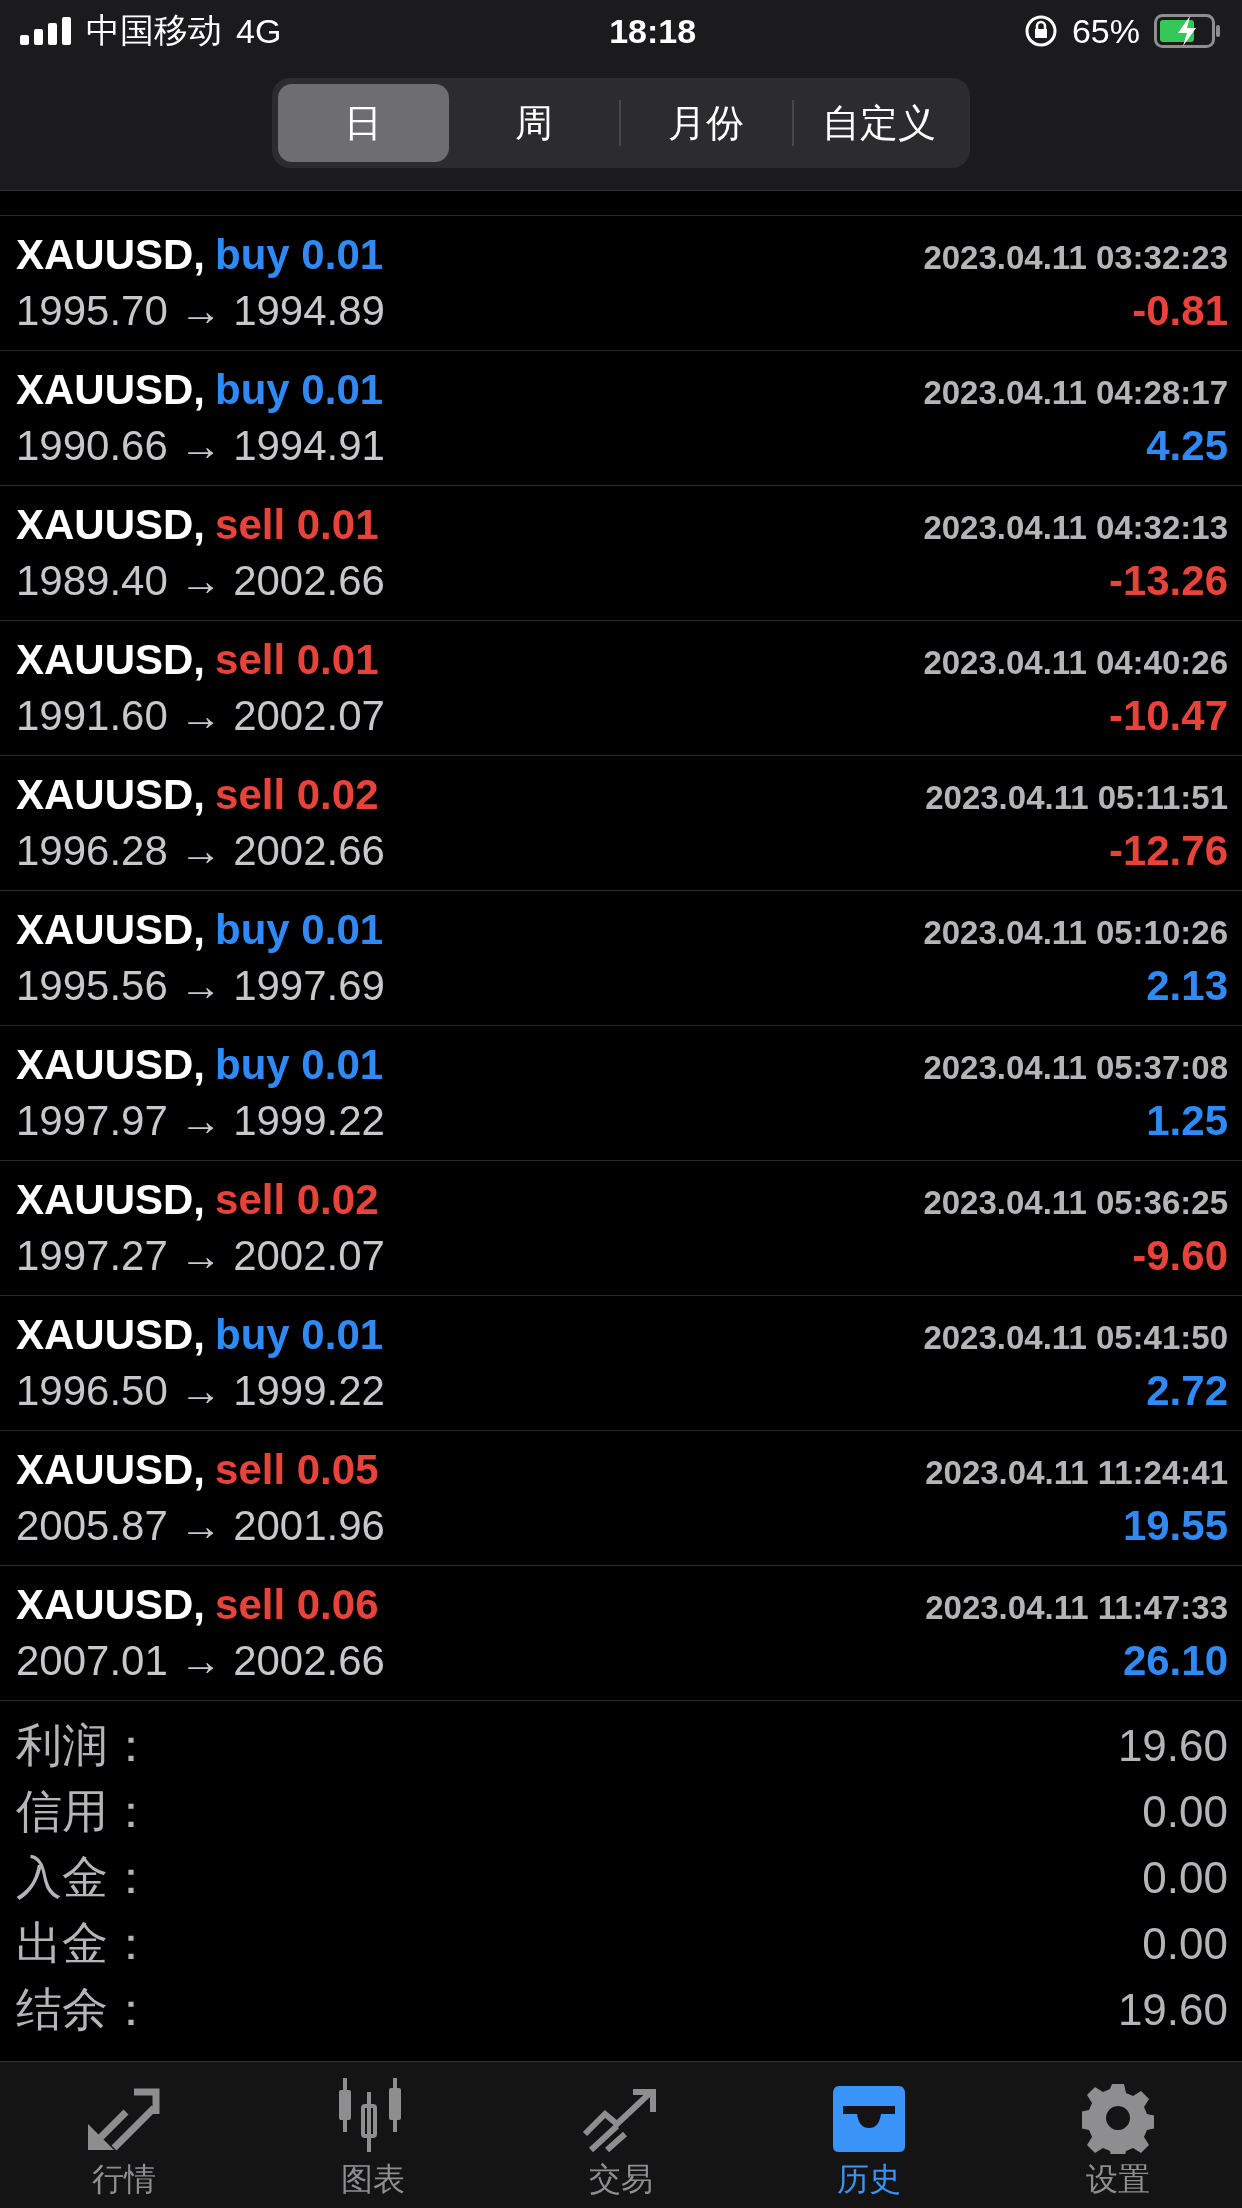  What do you see at coordinates (1075, 1068) in the screenshot?
I see `deal-time: 2023.04.11 05:37:08` at bounding box center [1075, 1068].